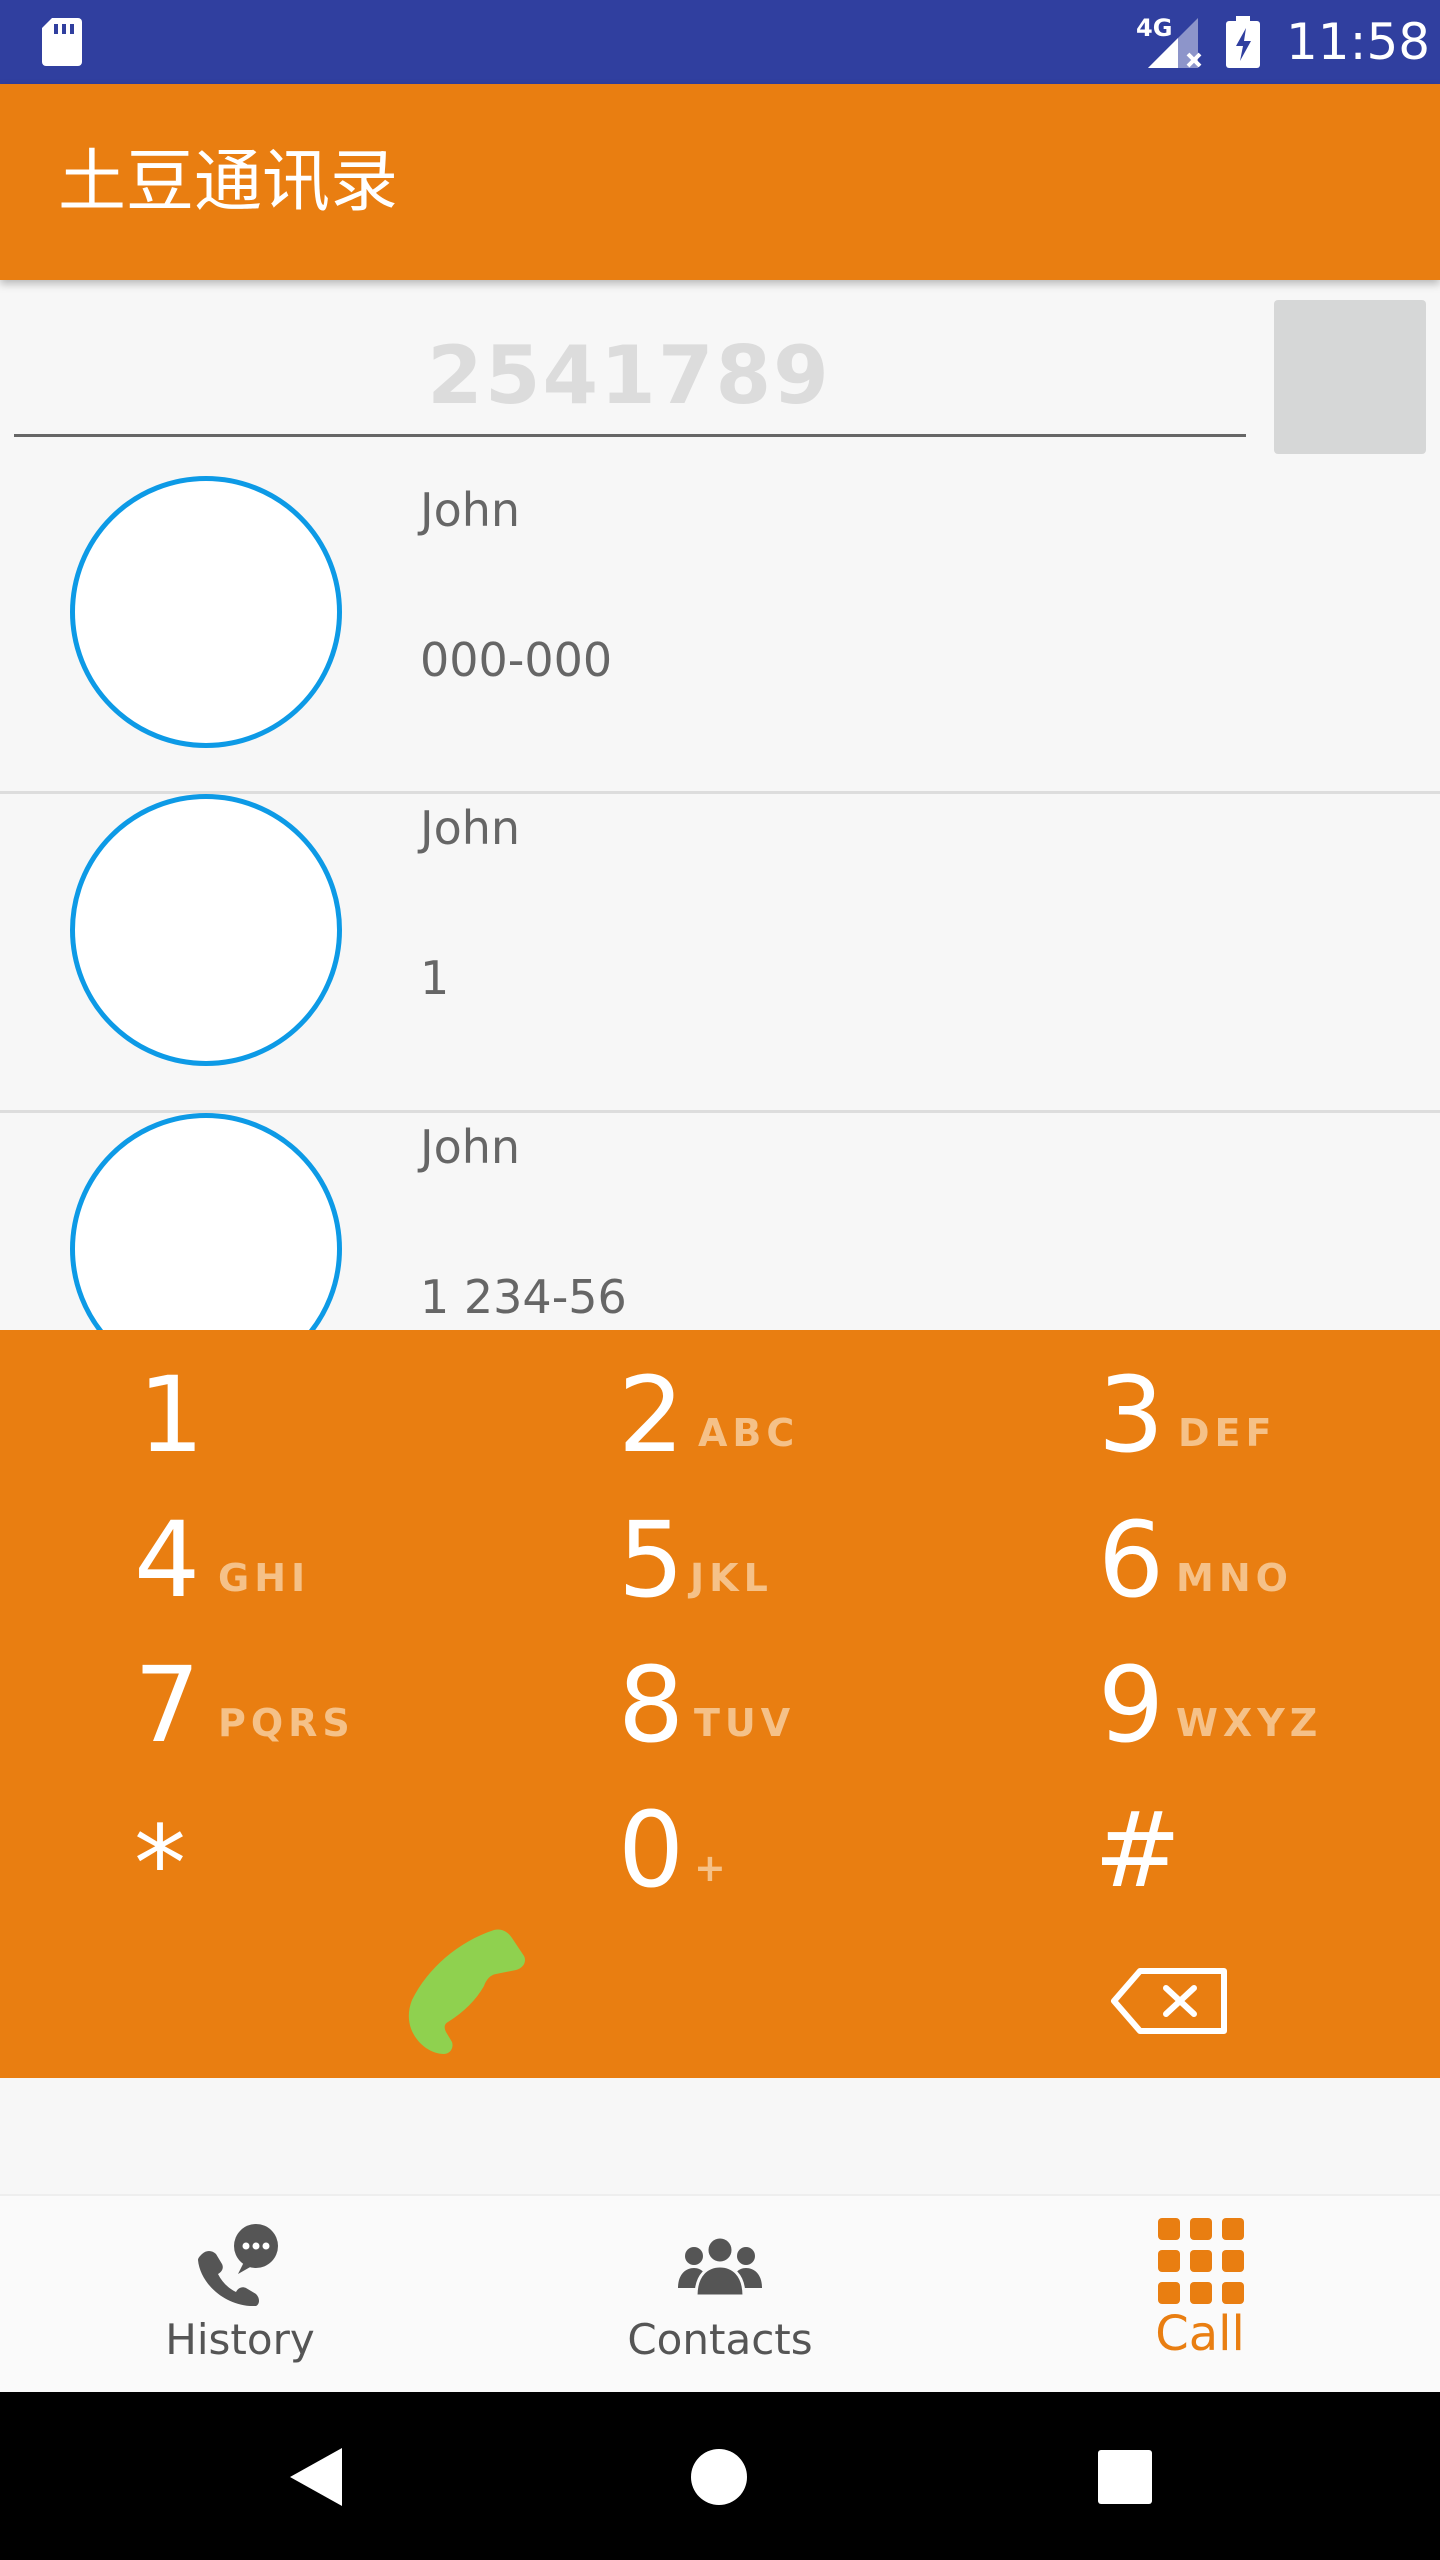  I want to click on phone-handset-icon, so click(467, 1991).